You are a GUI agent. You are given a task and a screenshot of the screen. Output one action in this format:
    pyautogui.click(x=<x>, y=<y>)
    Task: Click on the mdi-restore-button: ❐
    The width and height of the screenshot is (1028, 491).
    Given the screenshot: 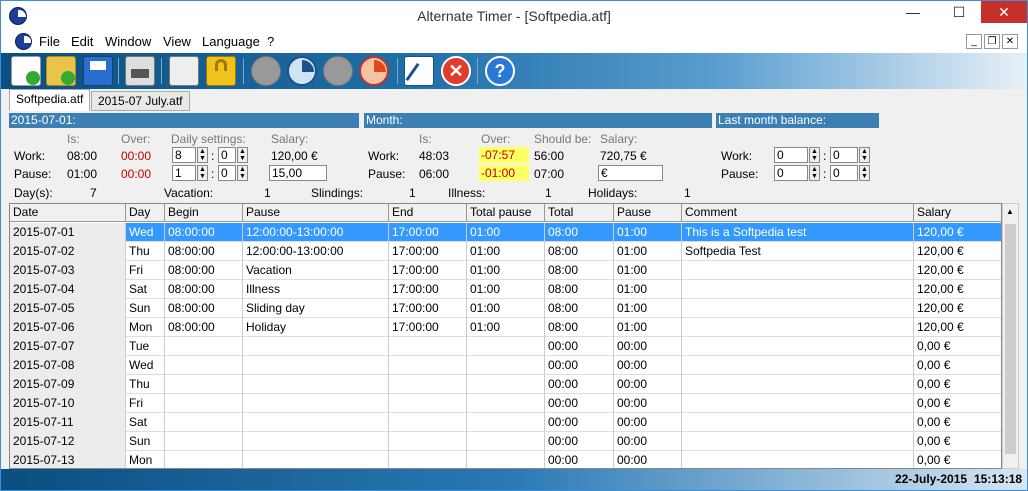 What is the action you would take?
    pyautogui.click(x=992, y=41)
    